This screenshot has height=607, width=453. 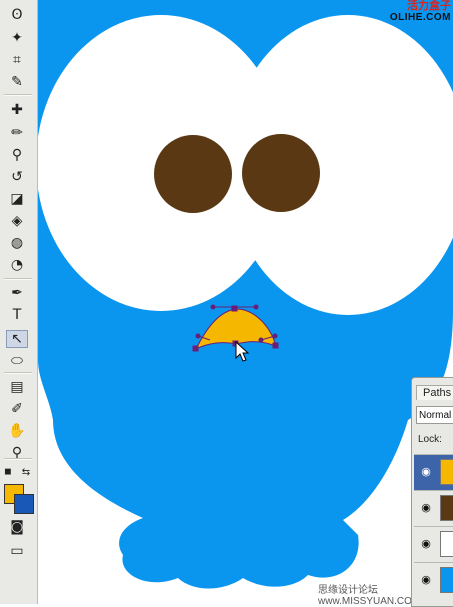 I want to click on lasso-tool-icon: ʘ, so click(x=17, y=15).